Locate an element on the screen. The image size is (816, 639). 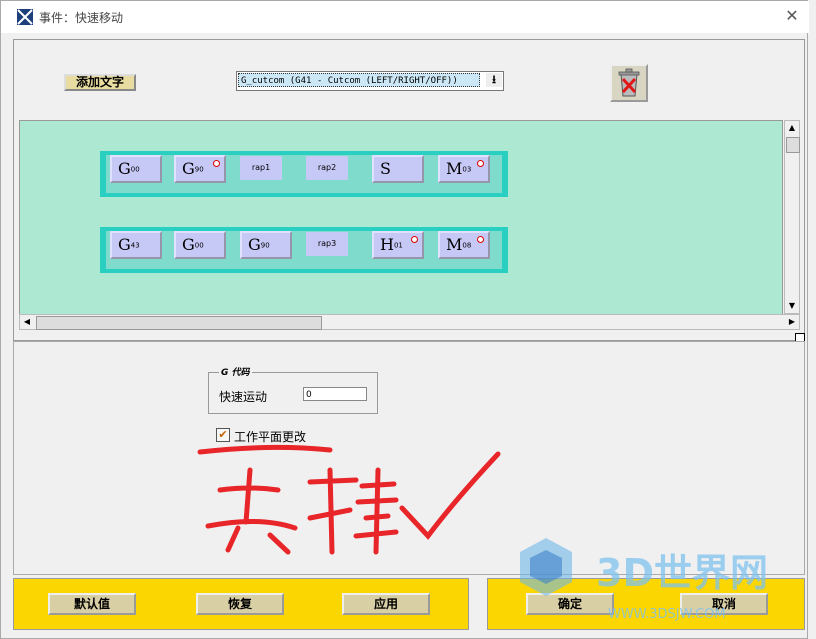
code-block-button: H01 is located at coordinates (398, 245).